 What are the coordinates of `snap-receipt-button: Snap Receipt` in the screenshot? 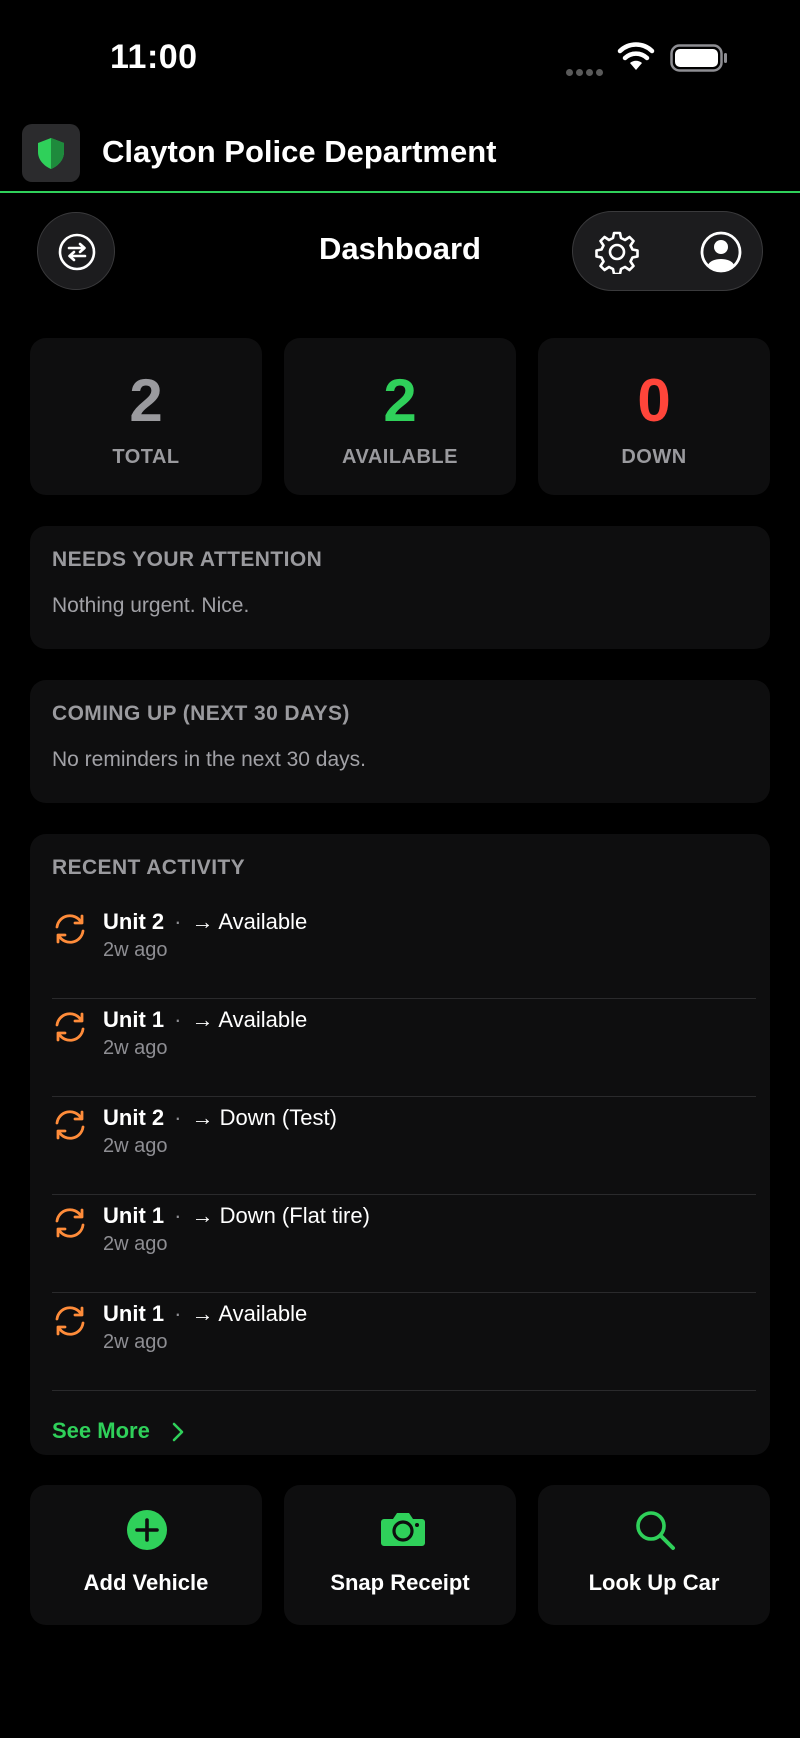 It's located at (400, 1555).